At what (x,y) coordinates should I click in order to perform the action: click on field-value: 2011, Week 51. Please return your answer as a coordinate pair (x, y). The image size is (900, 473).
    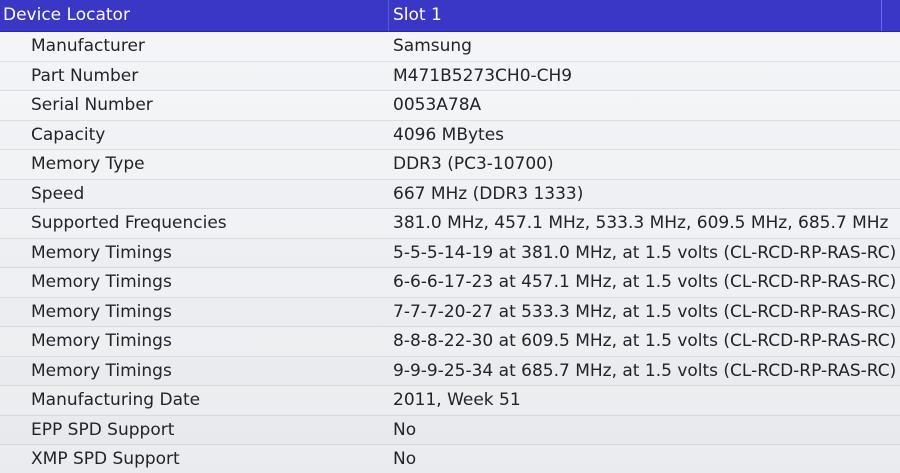
    Looking at the image, I should click on (457, 400).